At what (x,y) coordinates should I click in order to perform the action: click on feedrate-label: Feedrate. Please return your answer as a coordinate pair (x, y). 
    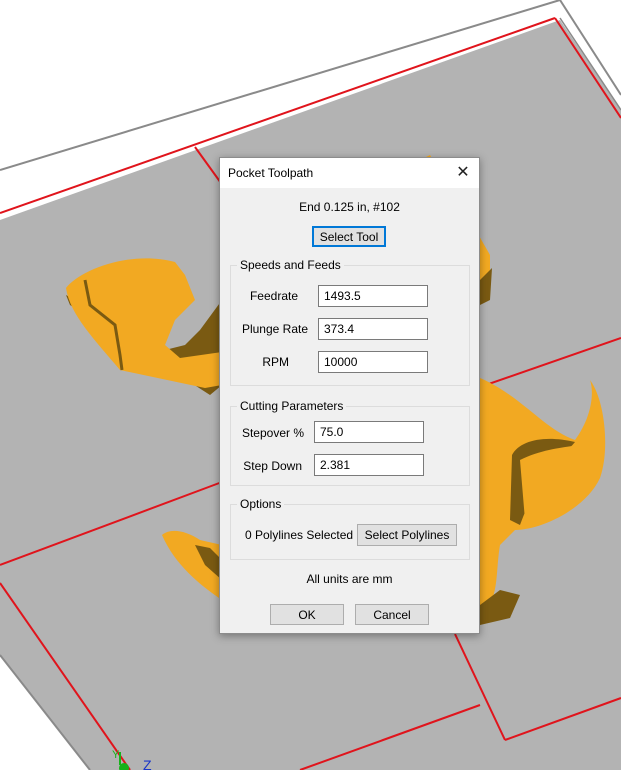
    Looking at the image, I should click on (273, 296).